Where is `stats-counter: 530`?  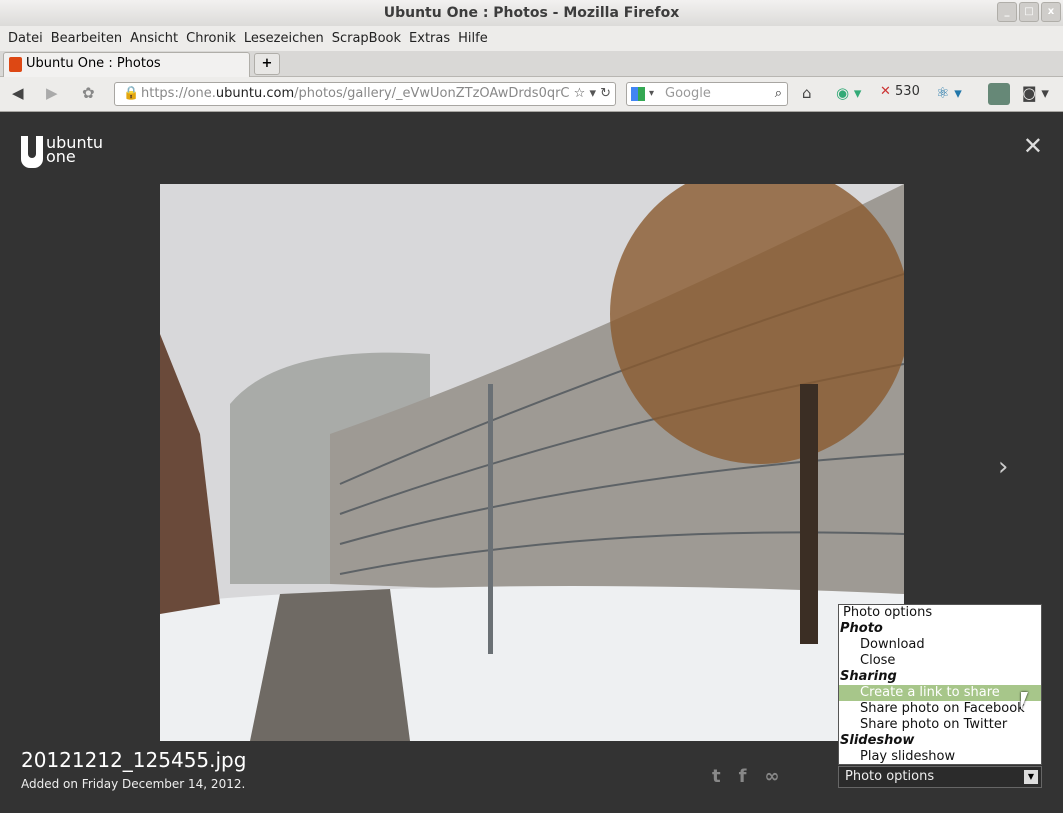 stats-counter: 530 is located at coordinates (907, 91).